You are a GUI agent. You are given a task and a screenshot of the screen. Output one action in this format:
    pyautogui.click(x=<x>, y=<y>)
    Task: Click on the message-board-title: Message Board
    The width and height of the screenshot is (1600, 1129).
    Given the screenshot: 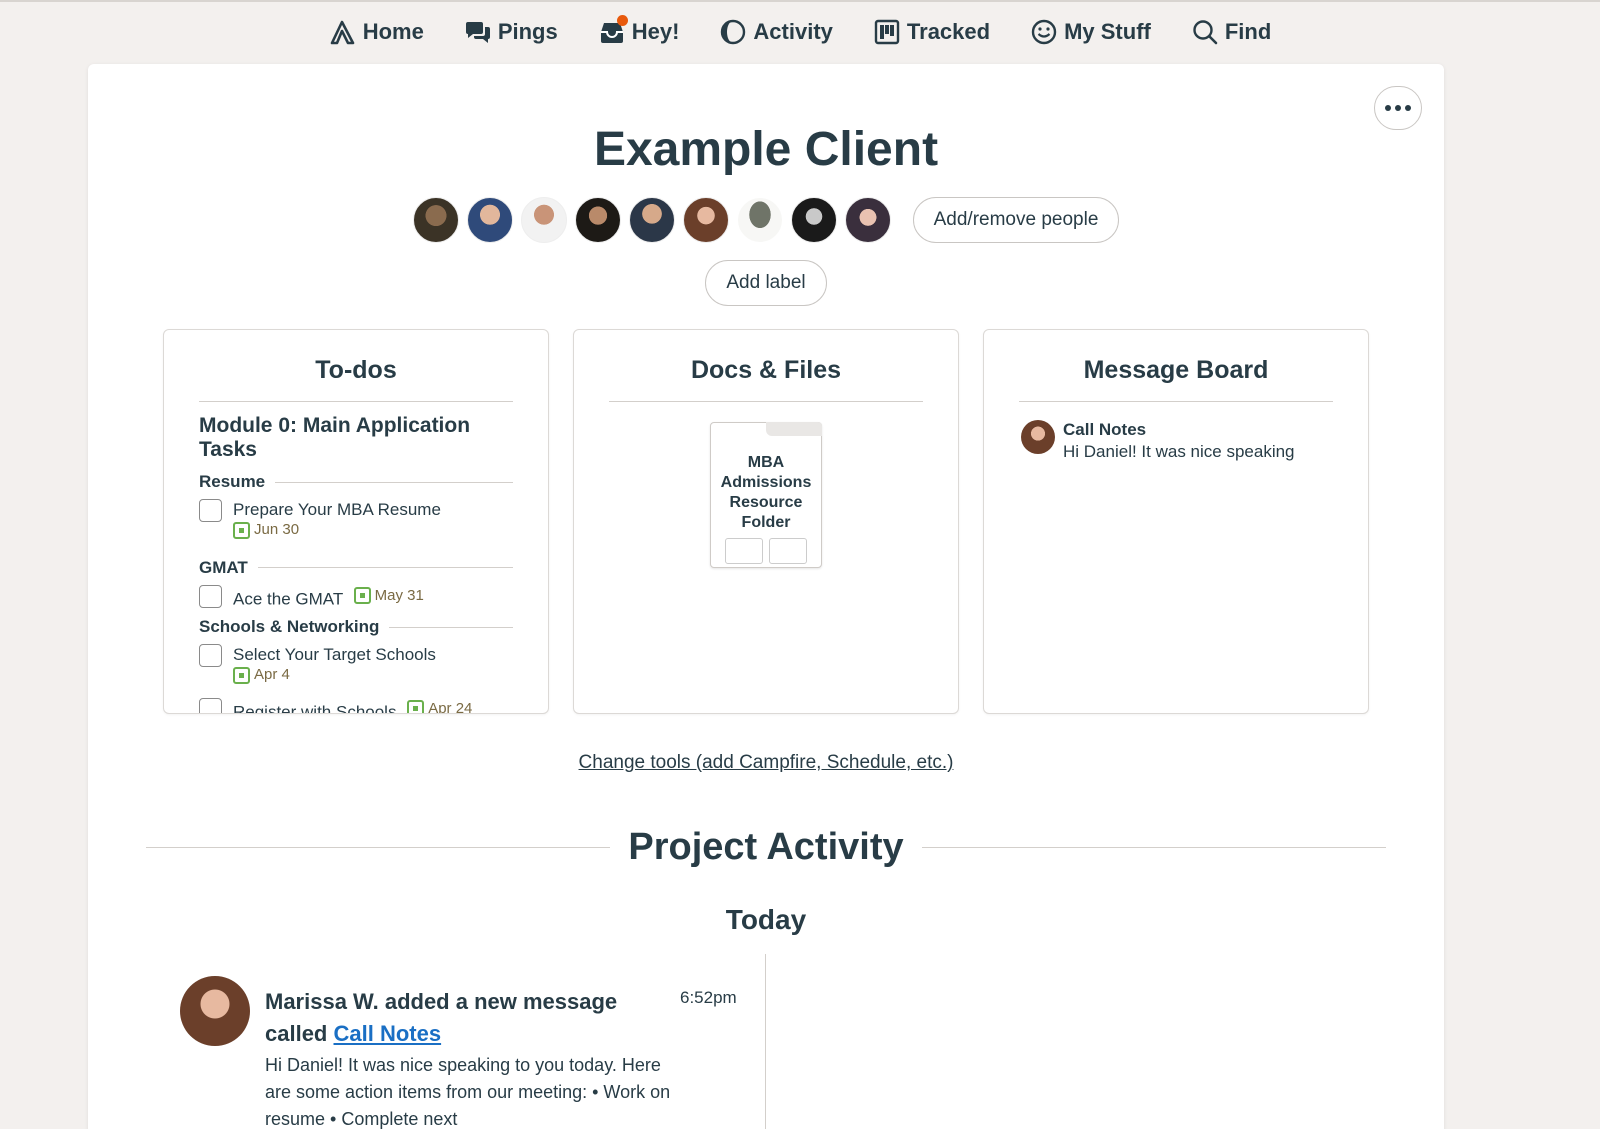 What is the action you would take?
    pyautogui.click(x=1176, y=370)
    